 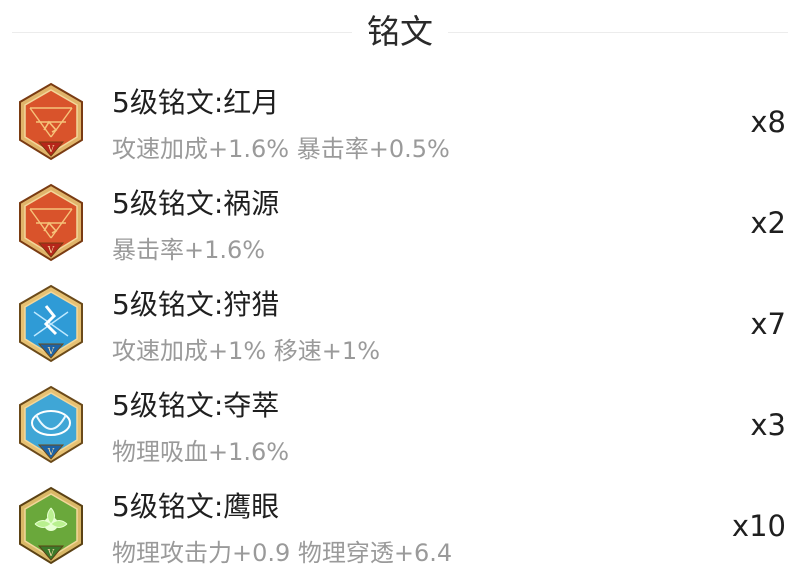 What do you see at coordinates (768, 425) in the screenshot?
I see `inscription-count: x3` at bounding box center [768, 425].